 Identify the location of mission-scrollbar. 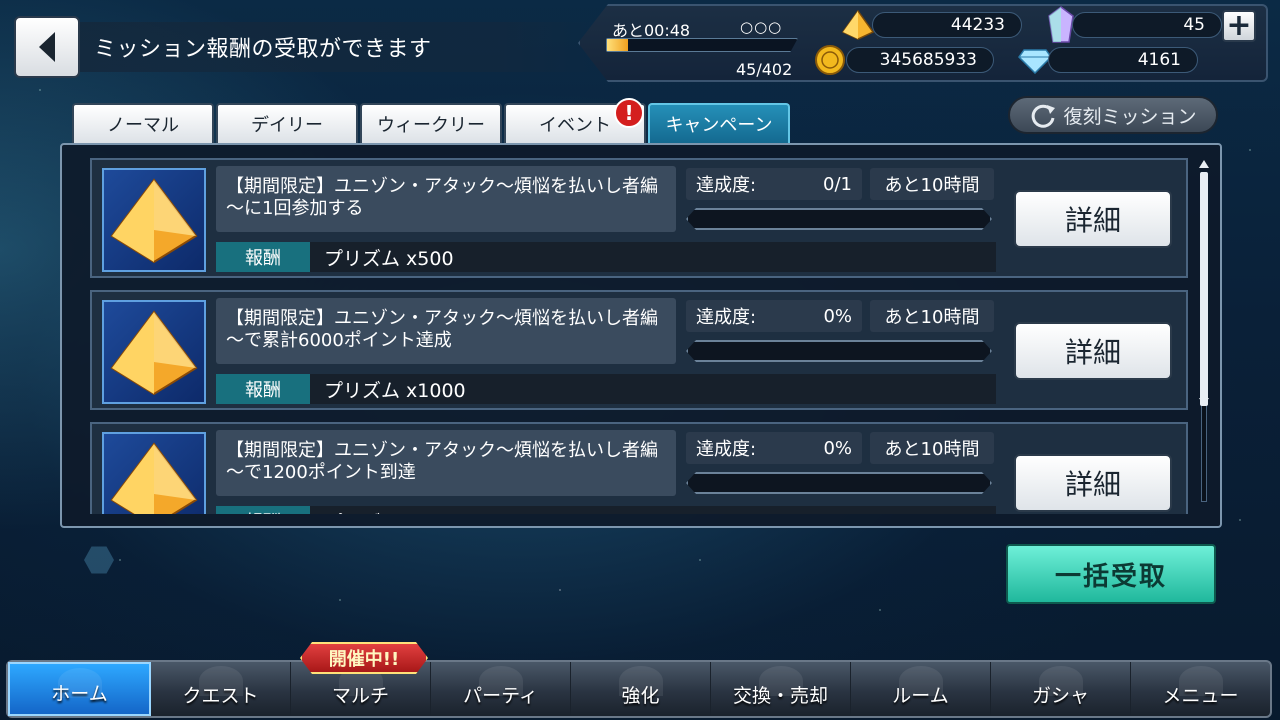
(1204, 338).